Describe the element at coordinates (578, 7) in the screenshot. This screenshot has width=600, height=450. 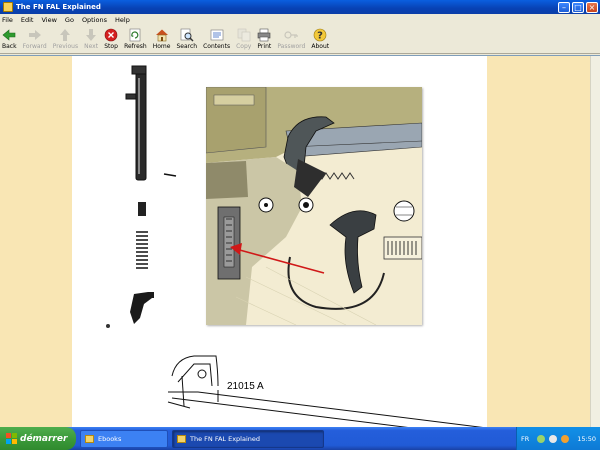
I see `maximize-button: □` at that location.